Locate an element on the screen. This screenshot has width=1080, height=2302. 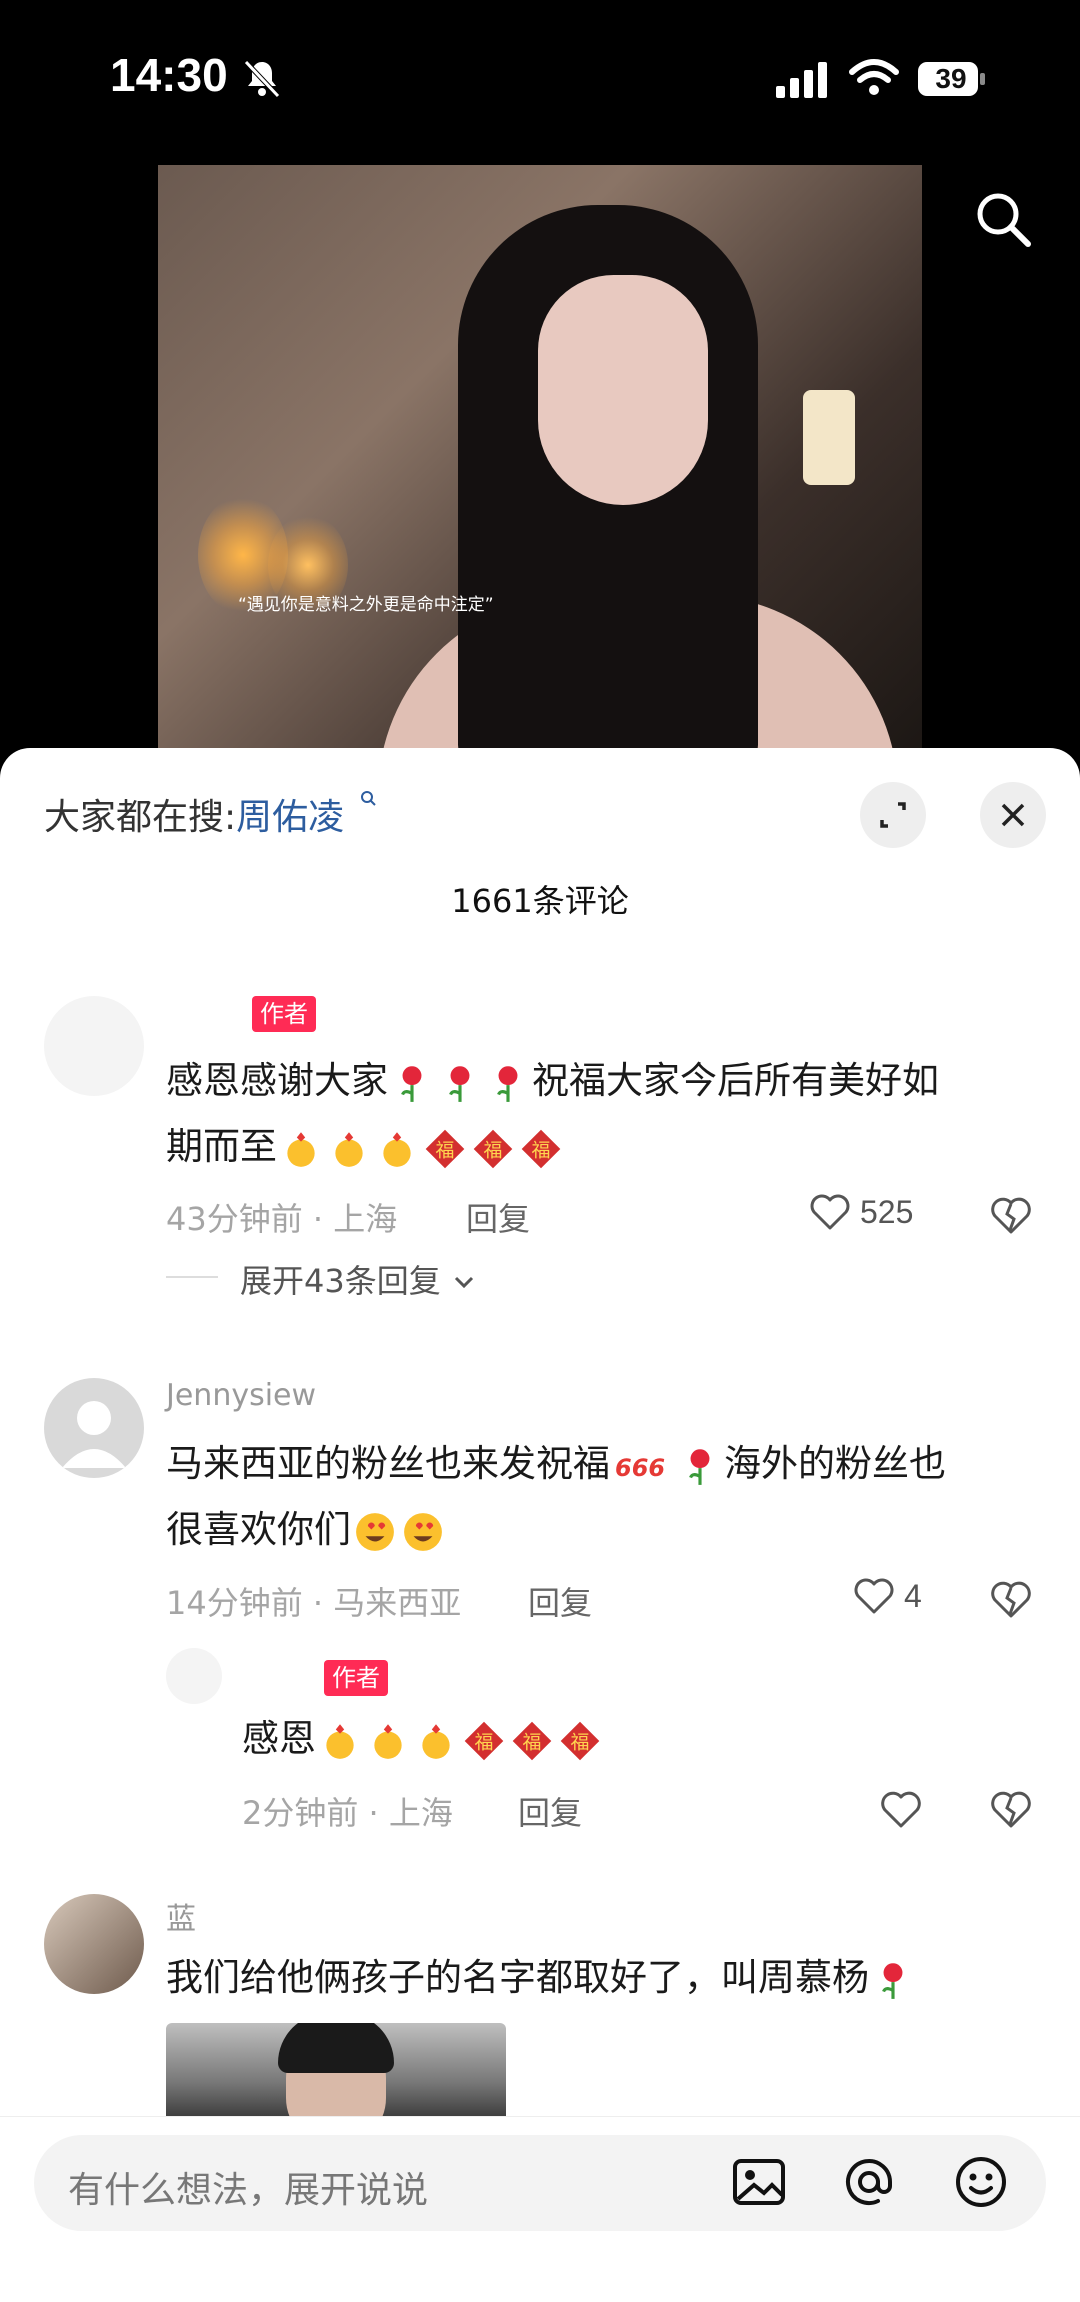
comment-text: 马来西亚的粉丝也来发祝福 666 海外的粉丝也 很喜欢你们 is located at coordinates (556, 1496).